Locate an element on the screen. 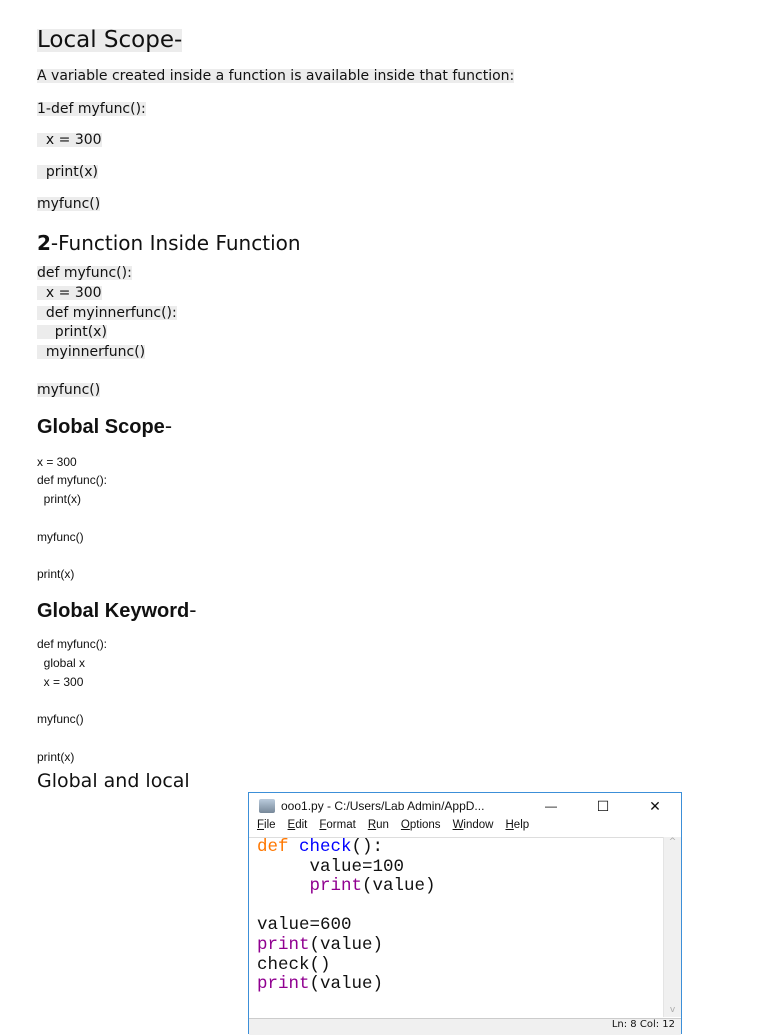 Image resolution: width=768 pixels, height=1035 pixels. keyword: def is located at coordinates (273, 847).